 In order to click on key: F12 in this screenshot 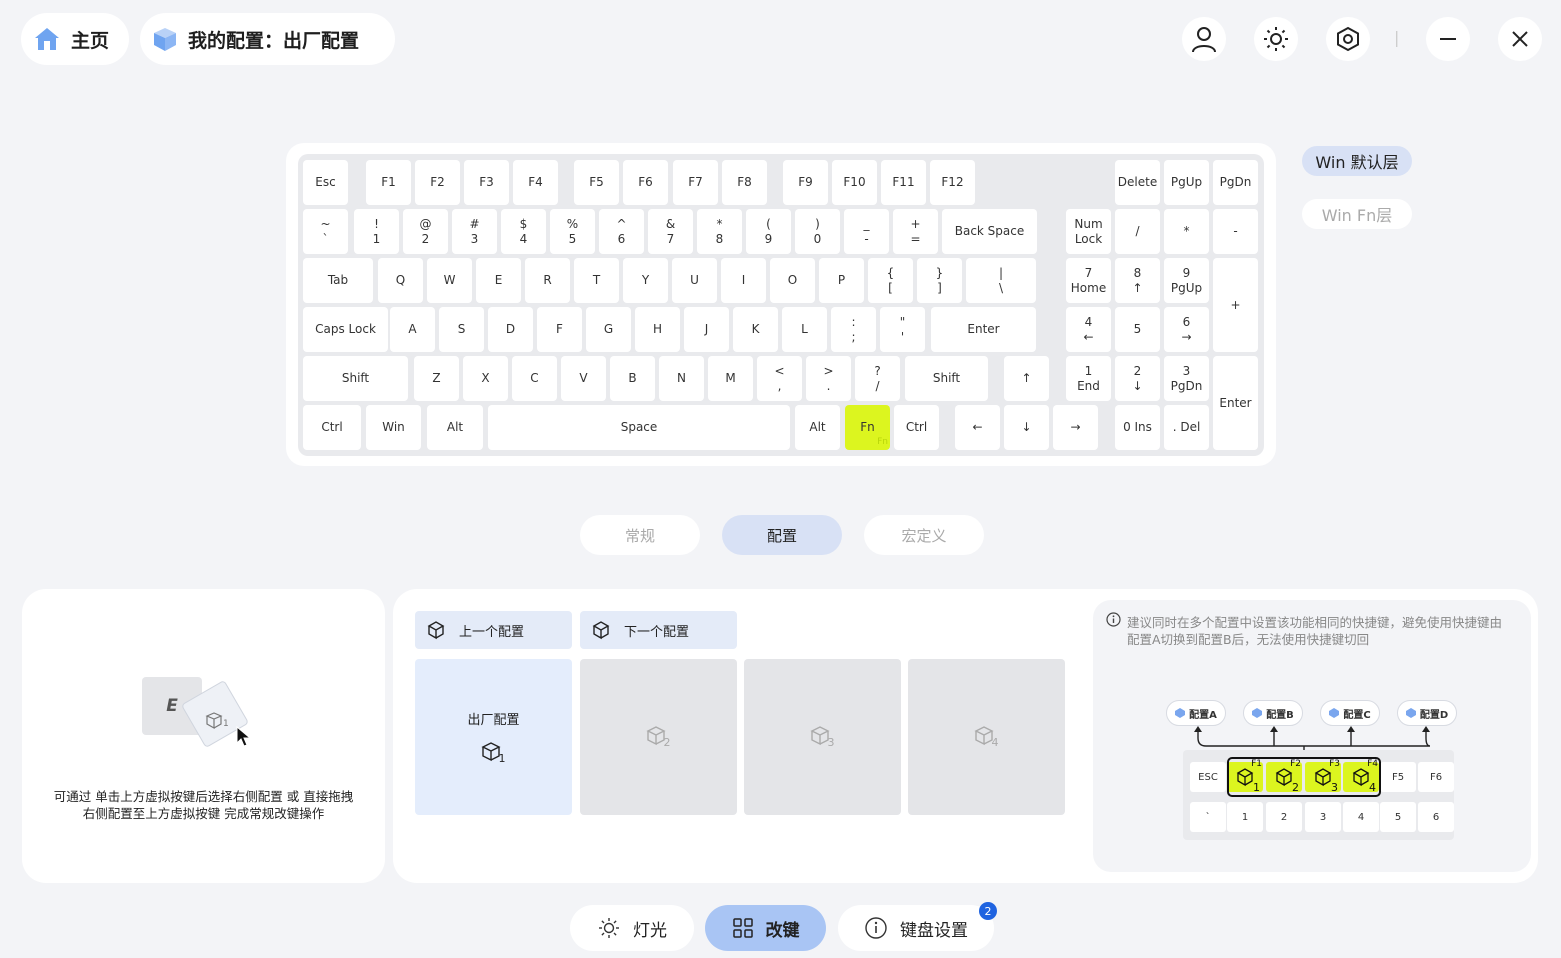, I will do `click(952, 182)`.